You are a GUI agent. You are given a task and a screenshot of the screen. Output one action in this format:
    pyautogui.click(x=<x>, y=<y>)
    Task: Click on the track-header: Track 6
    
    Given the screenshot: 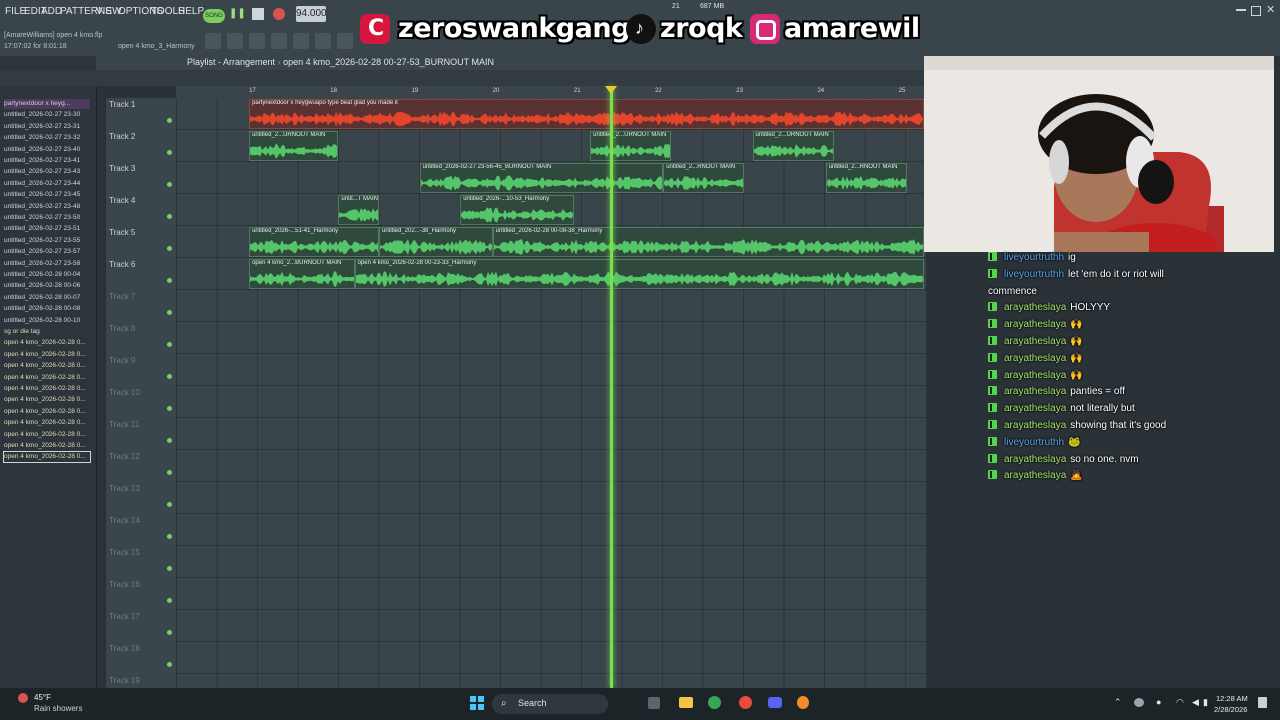 What is the action you would take?
    pyautogui.click(x=141, y=274)
    